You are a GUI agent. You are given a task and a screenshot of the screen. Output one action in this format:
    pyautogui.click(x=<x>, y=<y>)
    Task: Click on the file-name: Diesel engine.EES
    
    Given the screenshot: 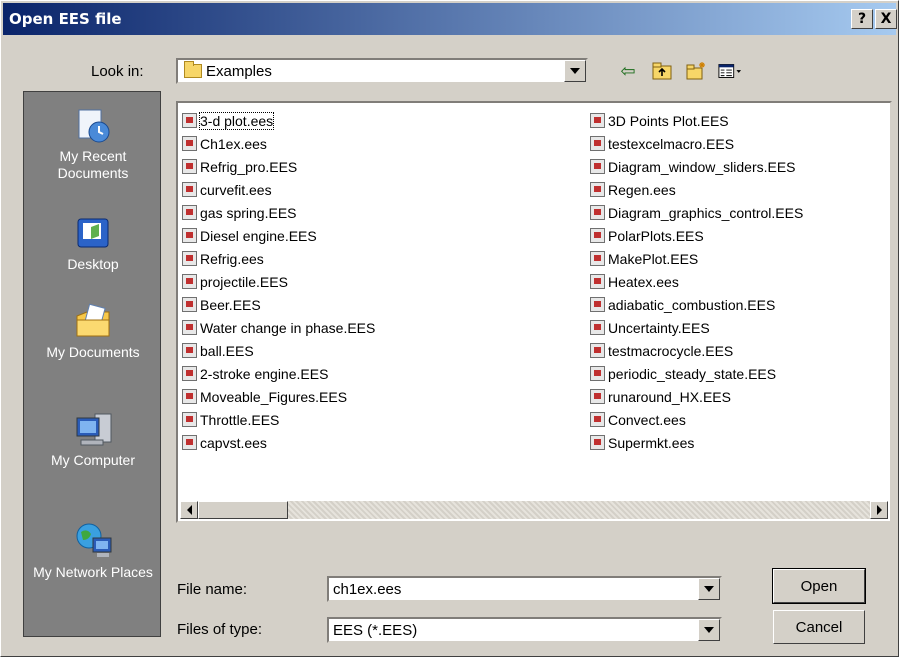 What is the action you would take?
    pyautogui.click(x=258, y=235)
    